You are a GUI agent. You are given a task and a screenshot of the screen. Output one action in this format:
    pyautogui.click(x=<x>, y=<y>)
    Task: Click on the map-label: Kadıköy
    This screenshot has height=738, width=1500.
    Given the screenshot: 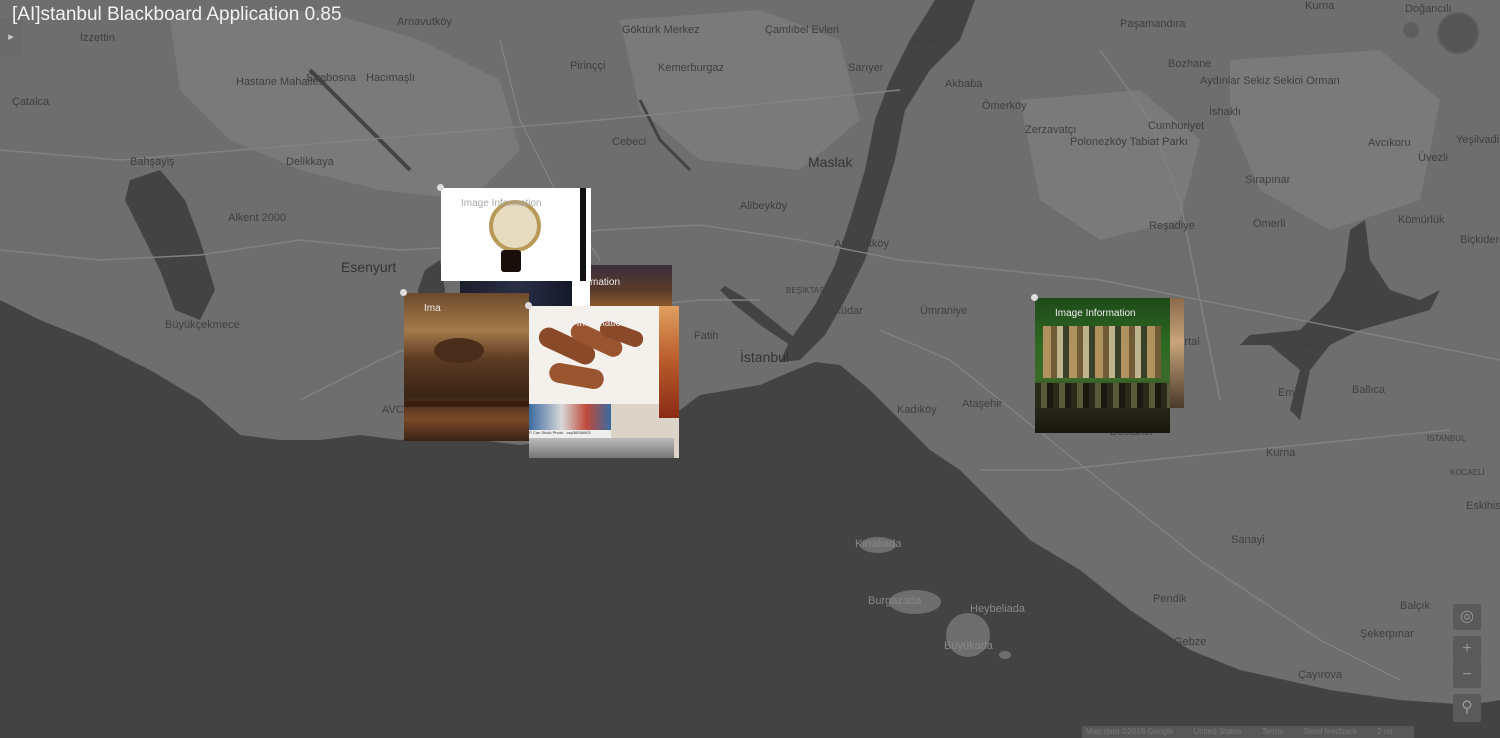 What is the action you would take?
    pyautogui.click(x=917, y=410)
    